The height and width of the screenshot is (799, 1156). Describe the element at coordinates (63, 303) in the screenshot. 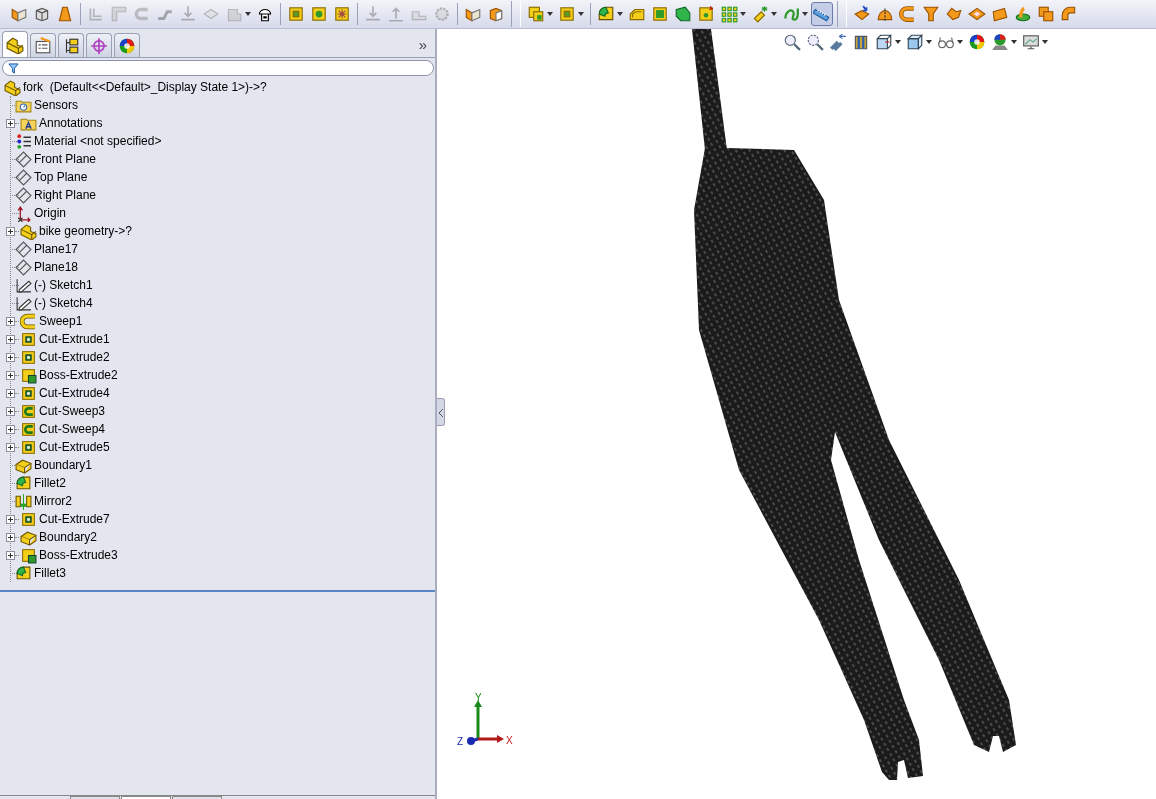

I see `tree-item: (-) Sketch4` at that location.